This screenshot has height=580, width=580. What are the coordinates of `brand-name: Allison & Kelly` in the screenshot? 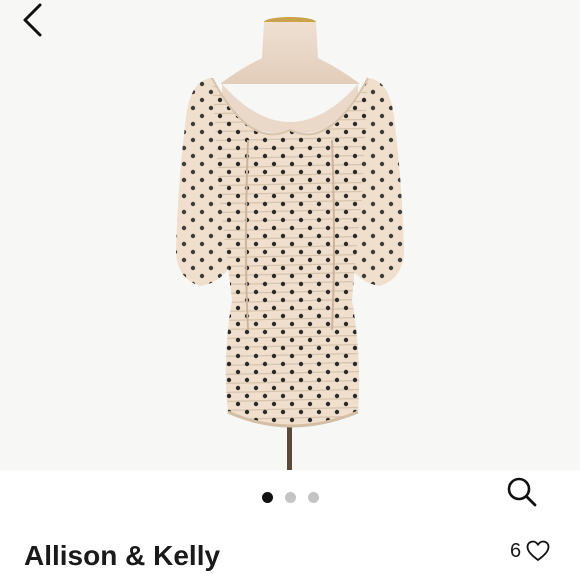 It's located at (122, 556).